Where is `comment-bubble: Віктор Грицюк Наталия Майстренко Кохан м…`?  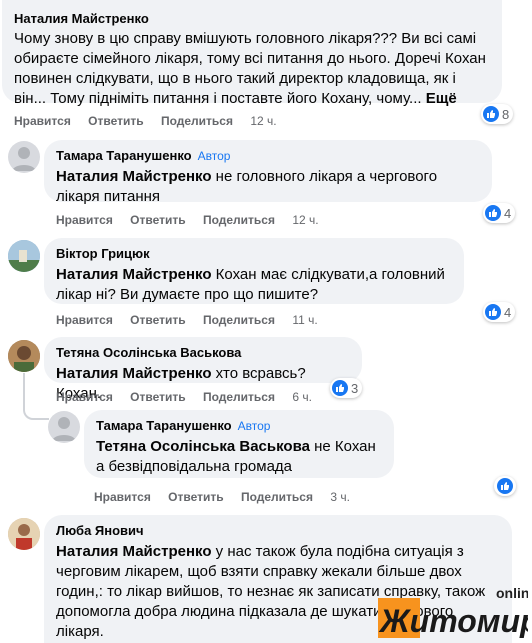 comment-bubble: Віктор Грицюк Наталия Майстренко Кохан м… is located at coordinates (254, 271).